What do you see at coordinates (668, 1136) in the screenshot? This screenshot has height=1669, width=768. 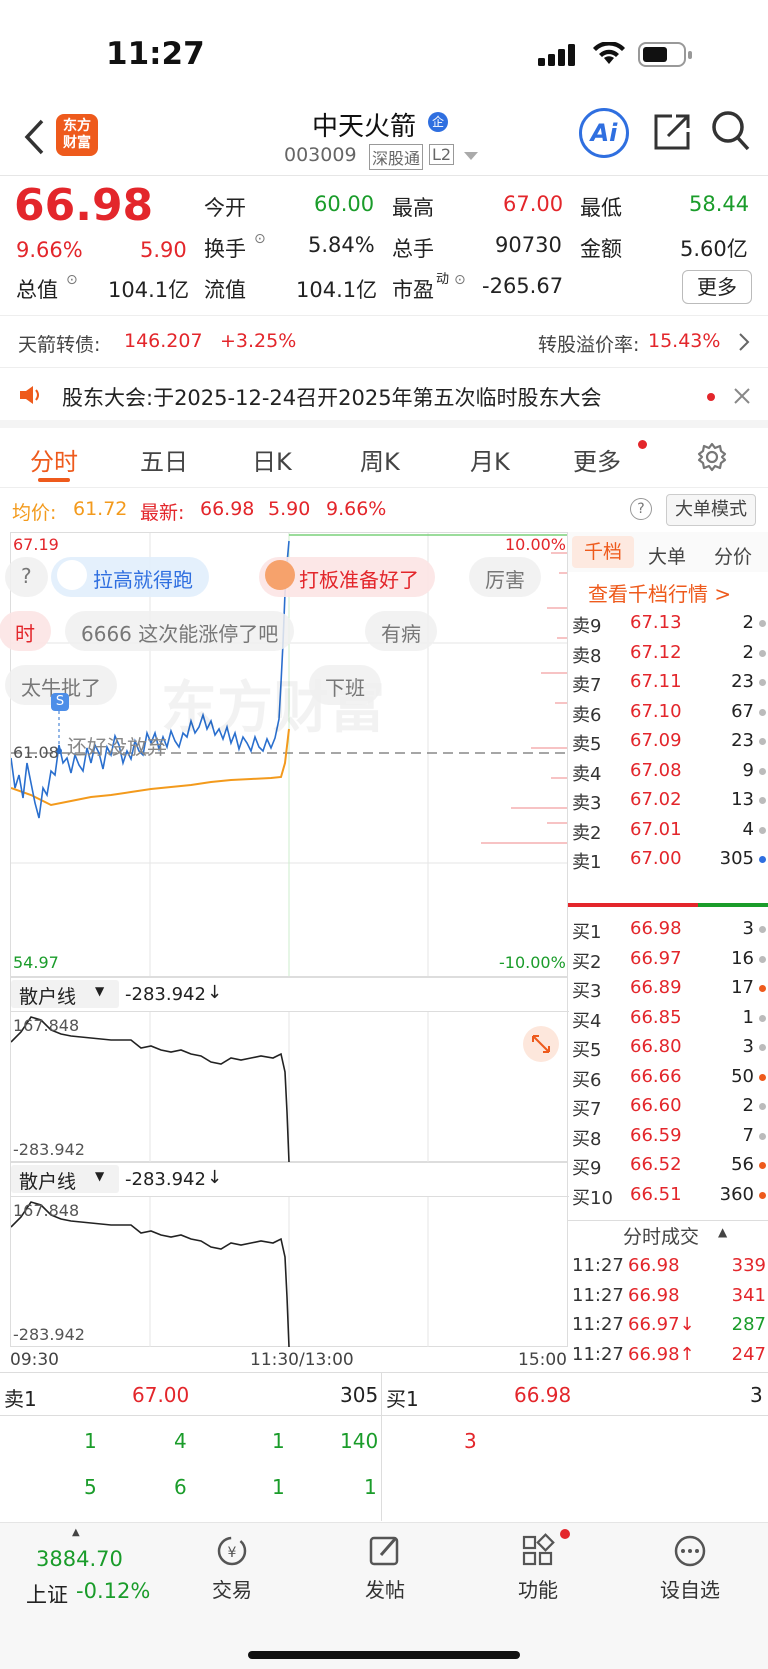 I see `bid-row: 买8 66.59 7` at bounding box center [668, 1136].